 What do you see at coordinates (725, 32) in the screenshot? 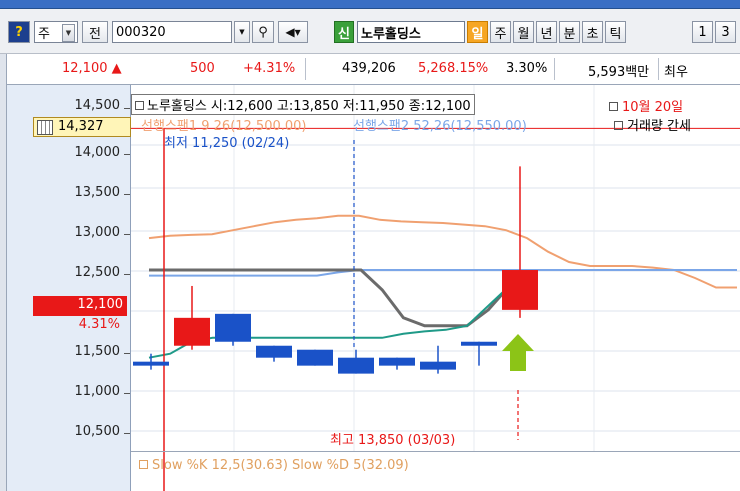
I see `tab-interval-3: 3` at bounding box center [725, 32].